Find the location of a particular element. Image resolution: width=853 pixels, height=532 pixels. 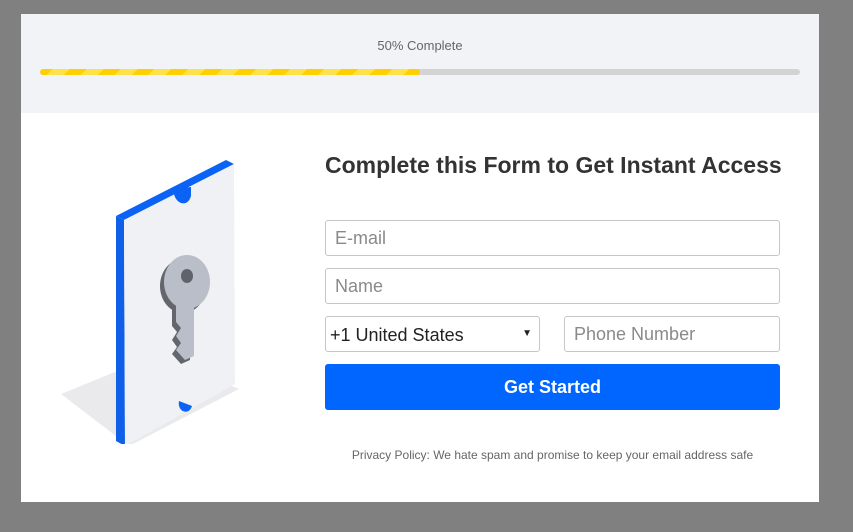

phone-number-field is located at coordinates (672, 334).